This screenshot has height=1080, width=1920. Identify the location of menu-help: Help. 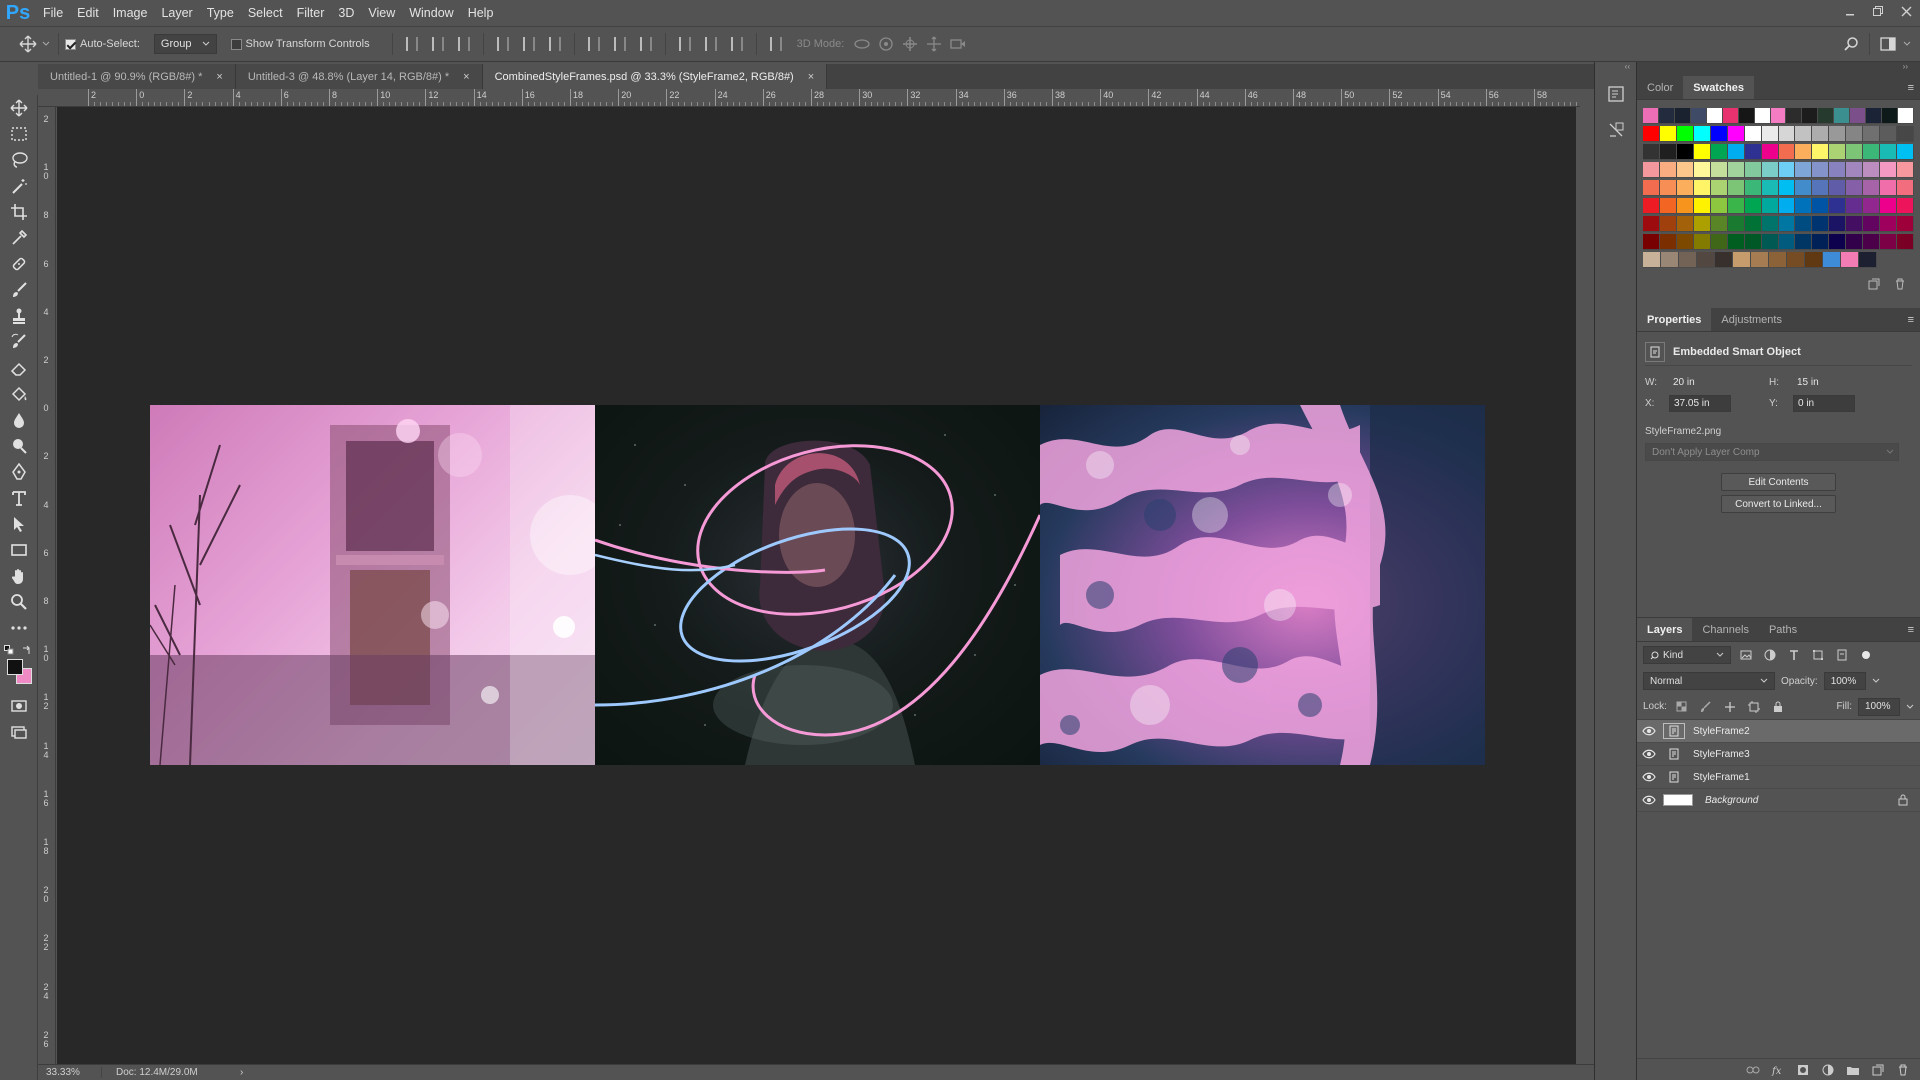
(481, 13).